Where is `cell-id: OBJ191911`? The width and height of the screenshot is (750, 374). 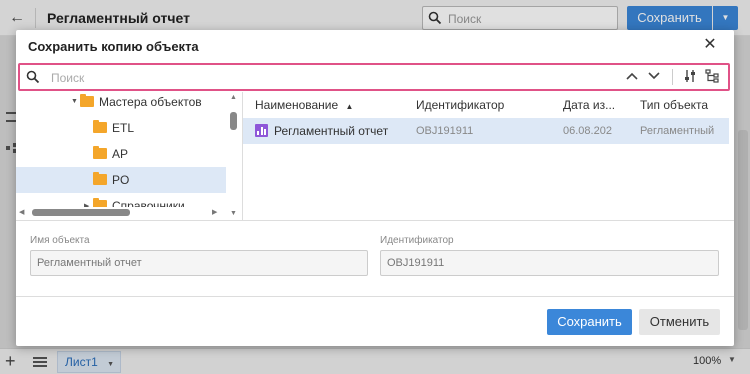 cell-id: OBJ191911 is located at coordinates (445, 131).